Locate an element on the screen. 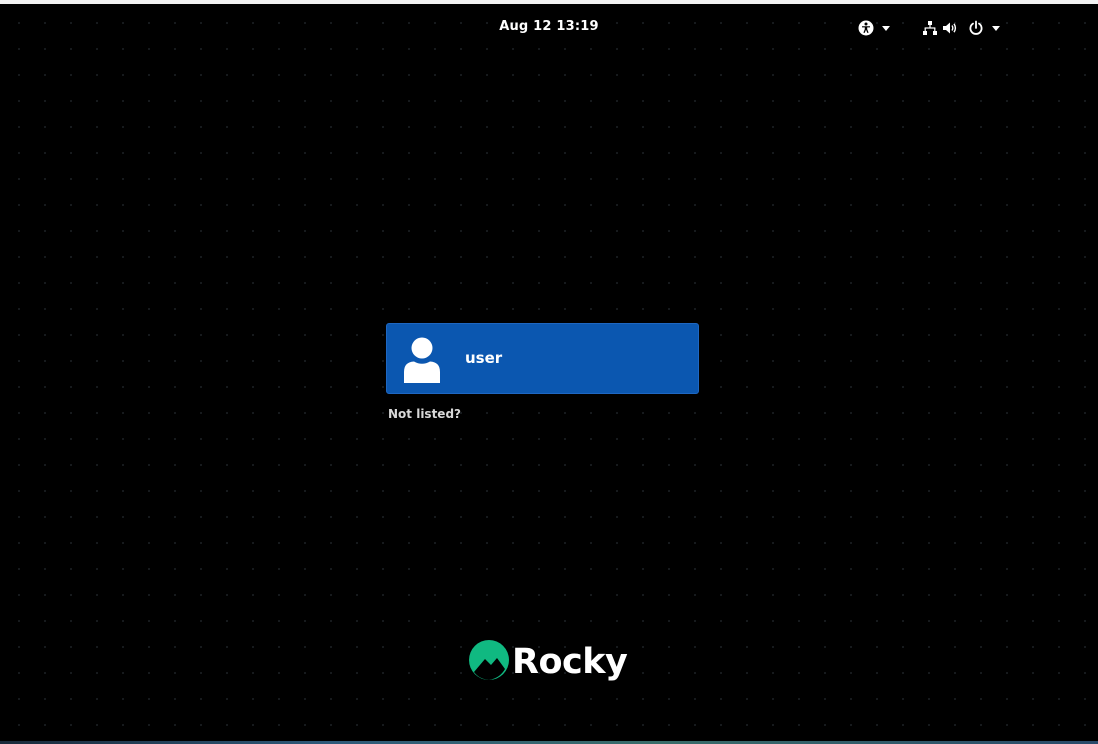 This screenshot has width=1098, height=744. system-menu-button is located at coordinates (961, 28).